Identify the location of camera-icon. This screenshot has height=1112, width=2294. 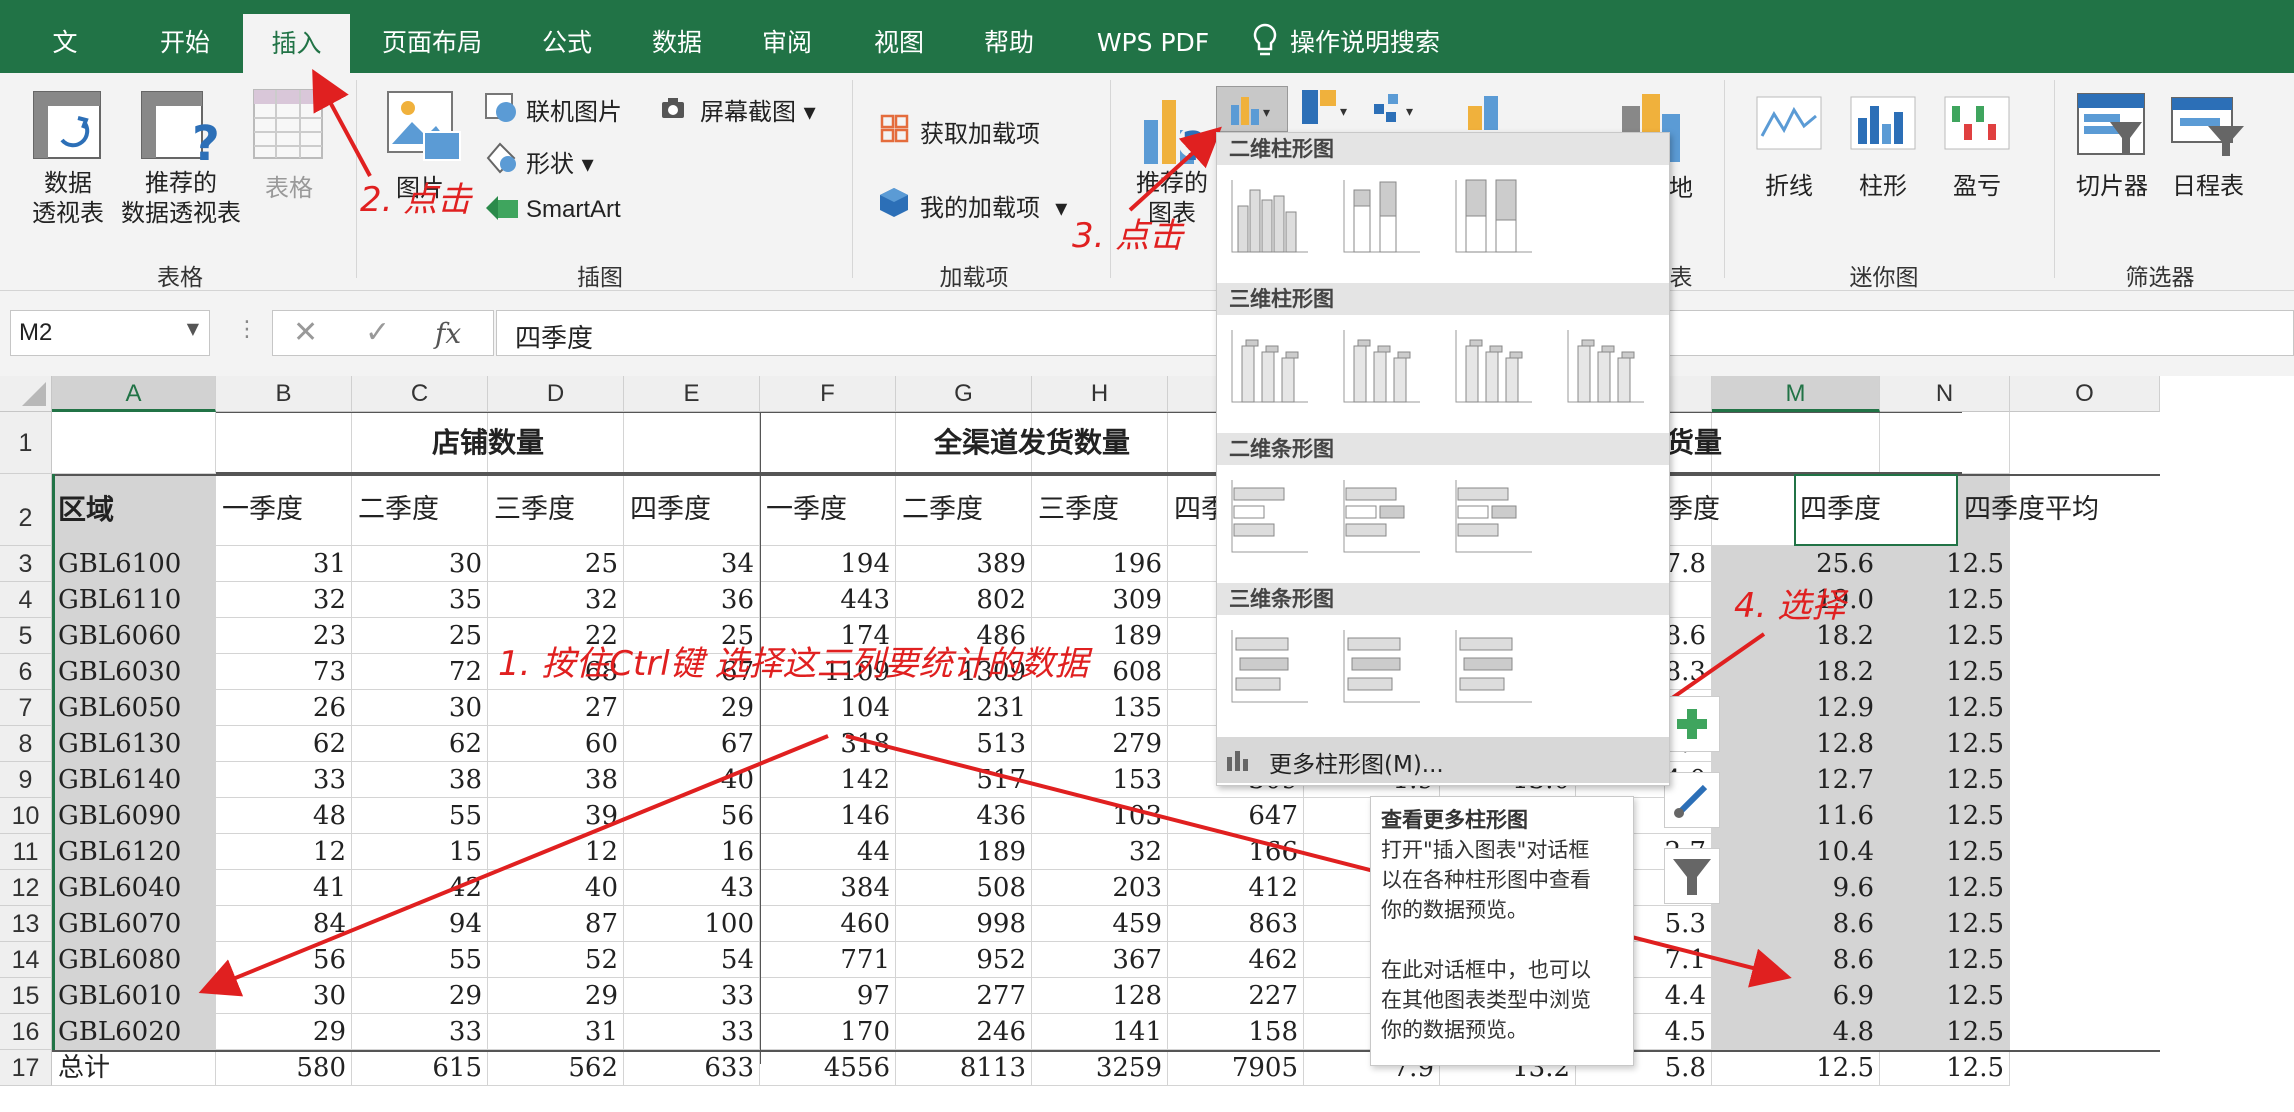
(673, 108).